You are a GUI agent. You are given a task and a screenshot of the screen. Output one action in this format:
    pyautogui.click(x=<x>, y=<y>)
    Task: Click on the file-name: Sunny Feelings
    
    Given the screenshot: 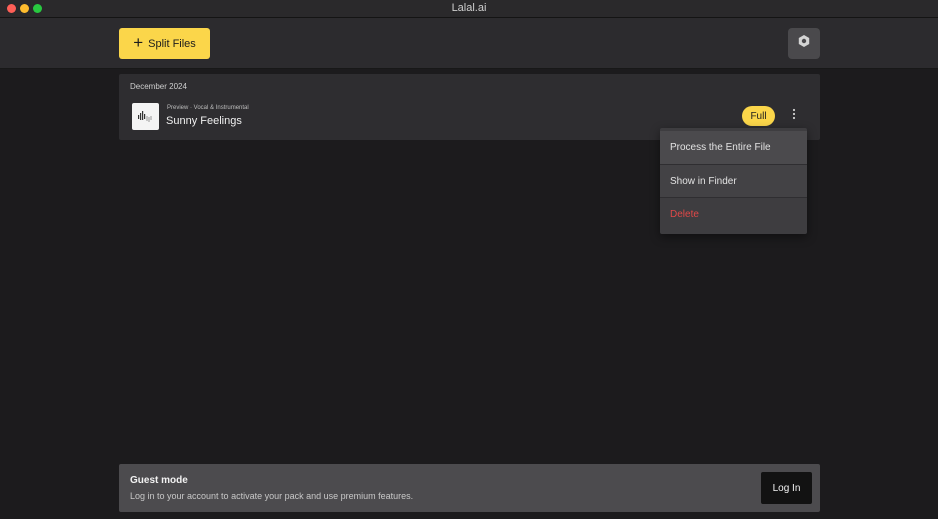 What is the action you would take?
    pyautogui.click(x=204, y=121)
    